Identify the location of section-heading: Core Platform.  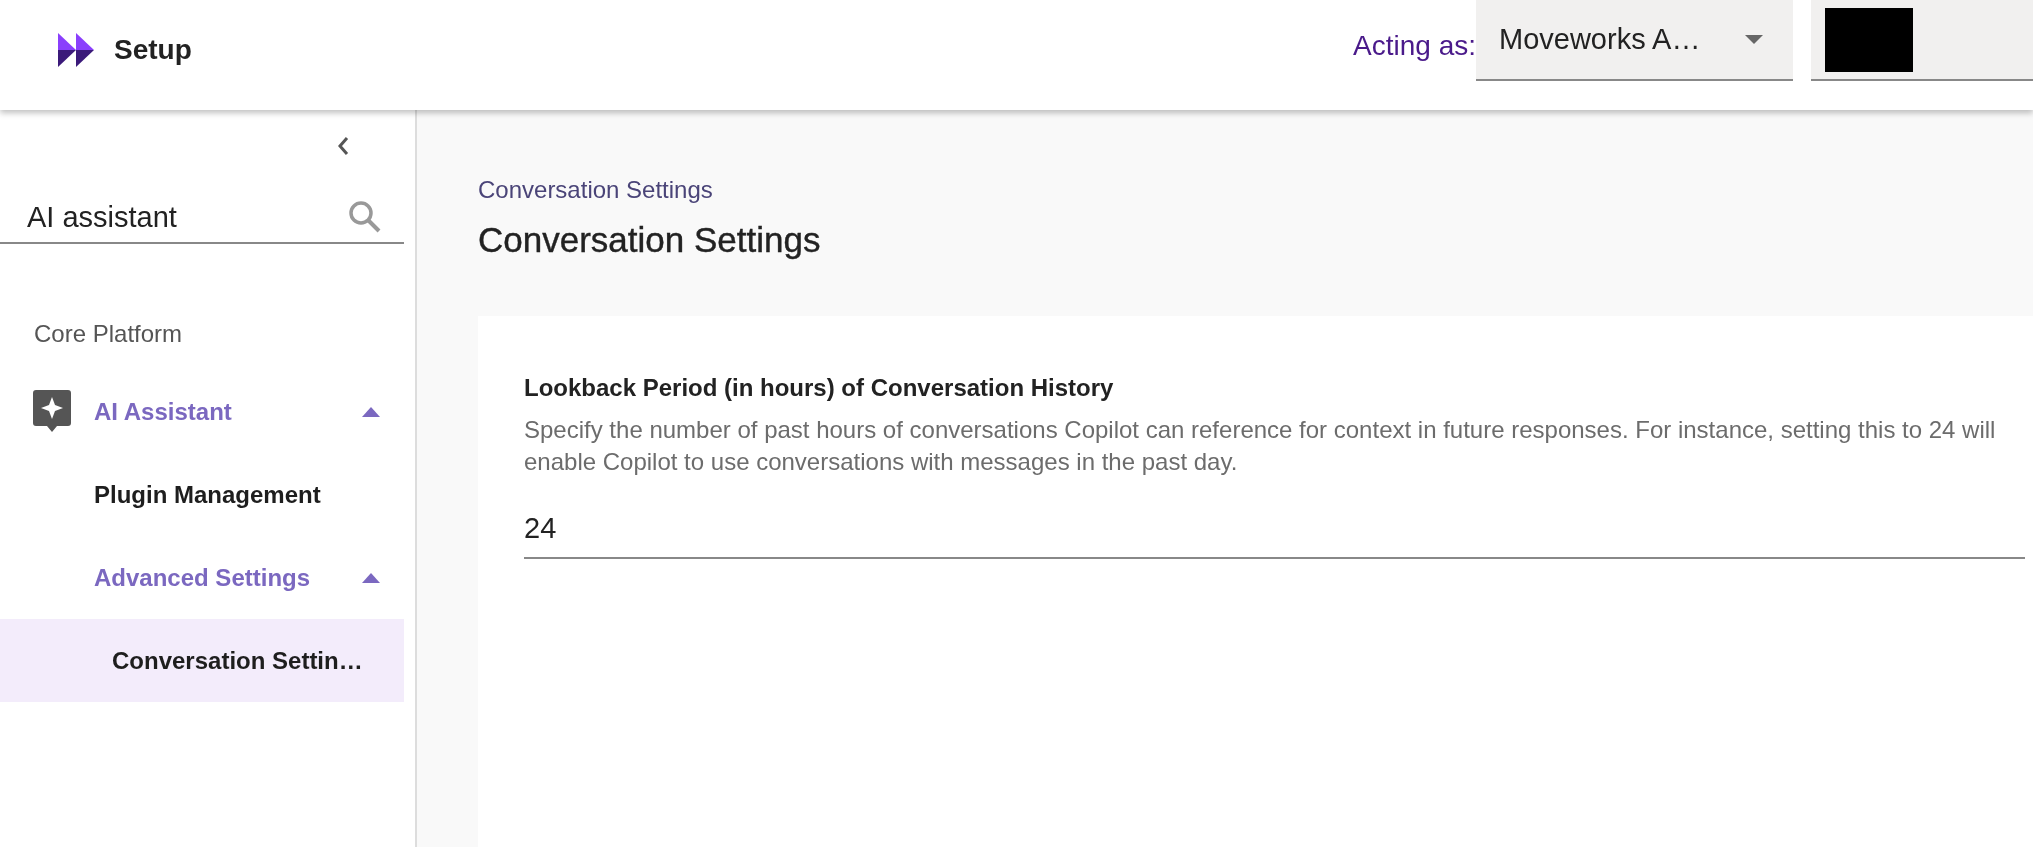
(108, 334).